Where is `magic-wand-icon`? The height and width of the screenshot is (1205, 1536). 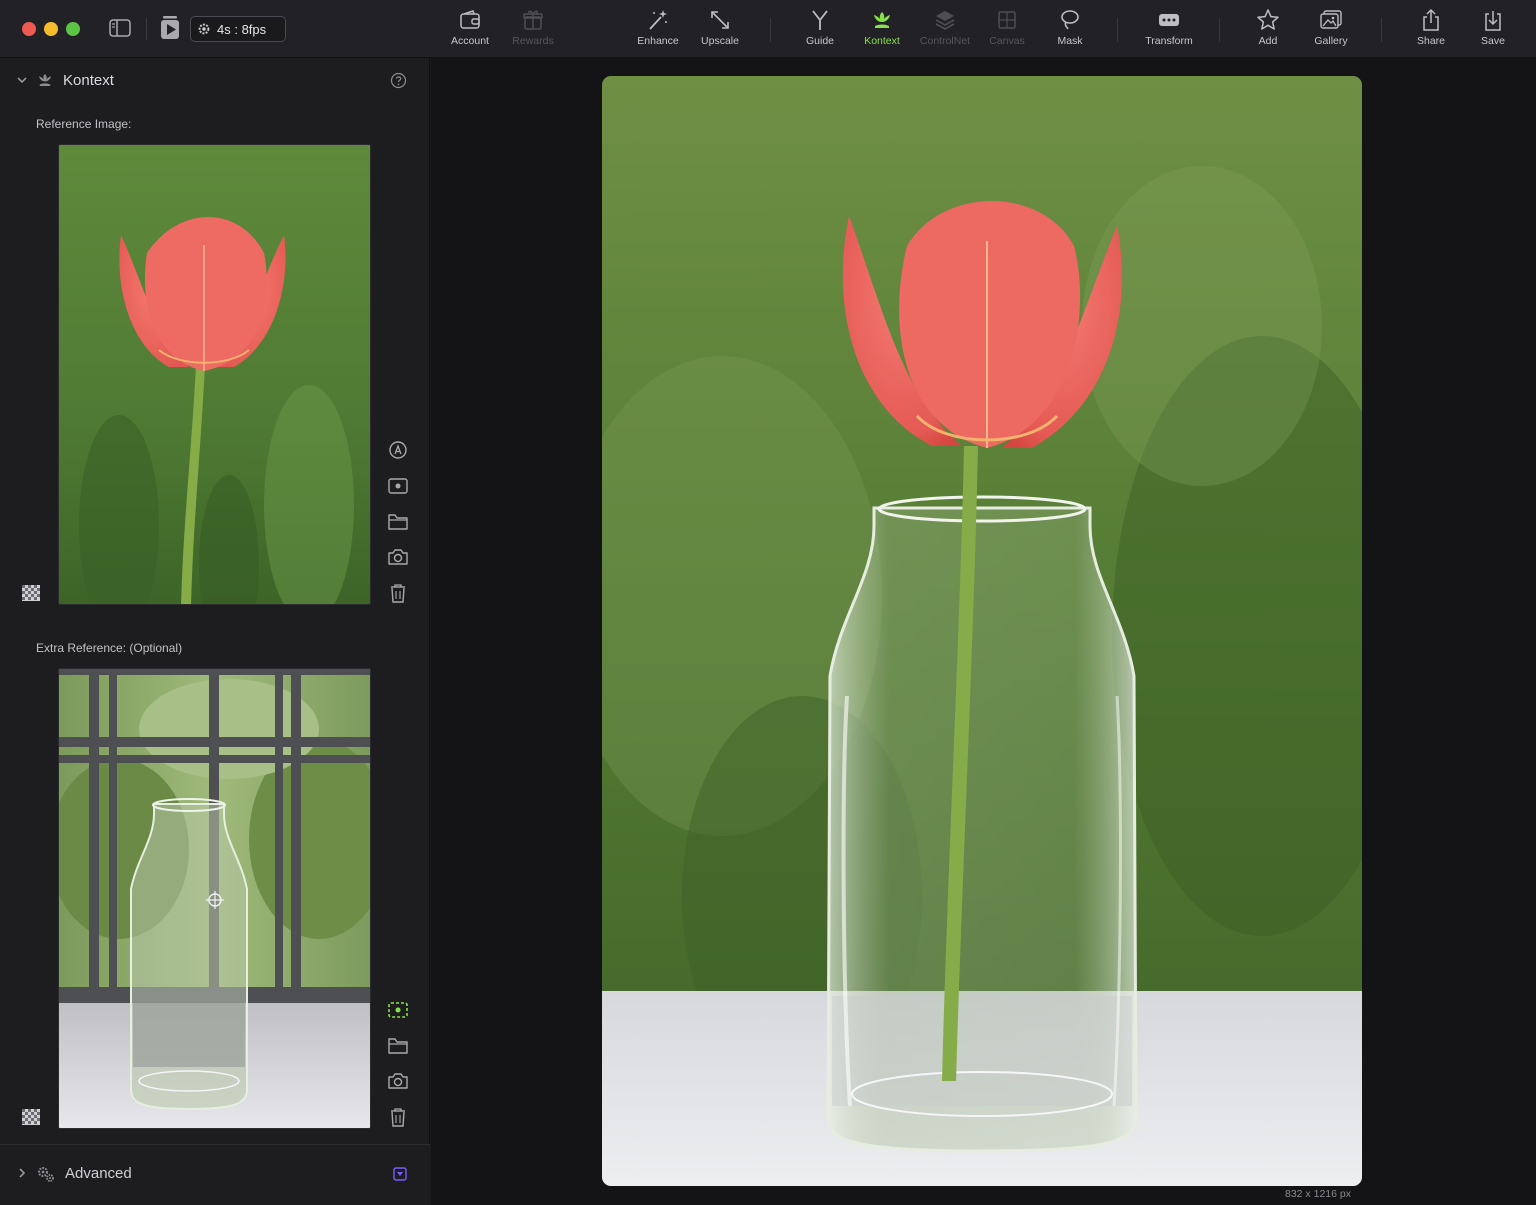 magic-wand-icon is located at coordinates (658, 20).